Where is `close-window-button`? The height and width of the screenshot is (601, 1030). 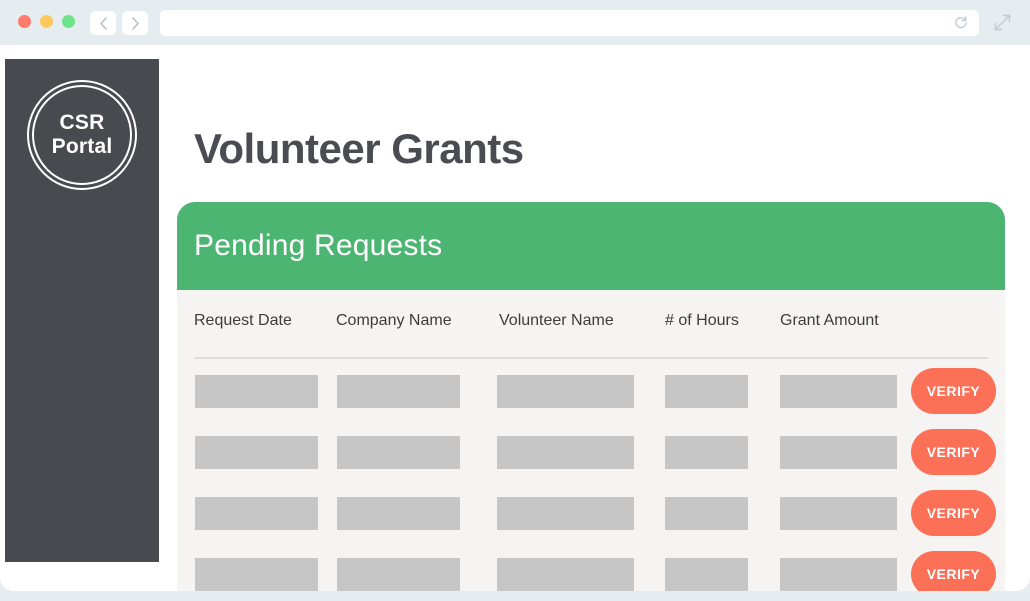
close-window-button is located at coordinates (24, 21).